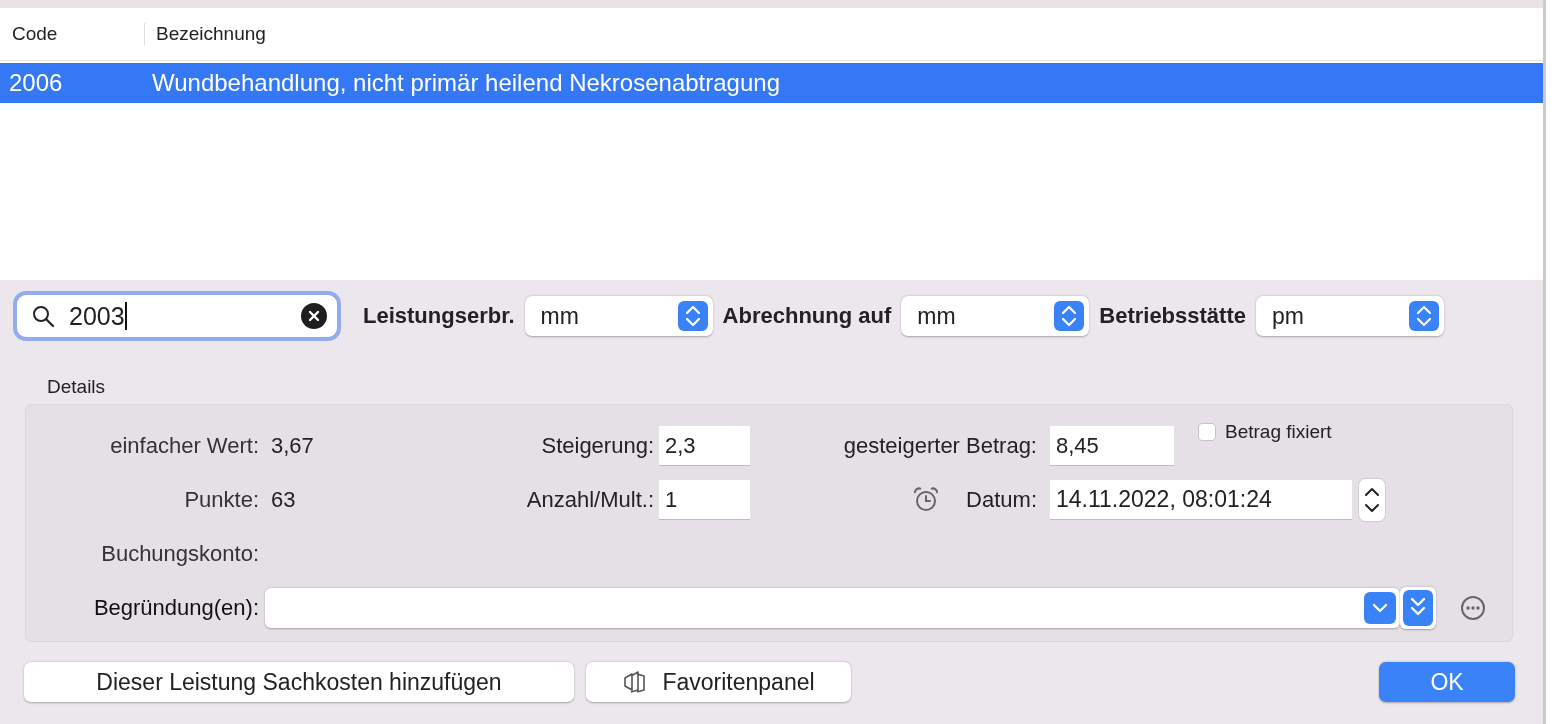 Image resolution: width=1558 pixels, height=724 pixels. I want to click on stepper, so click(1372, 500).